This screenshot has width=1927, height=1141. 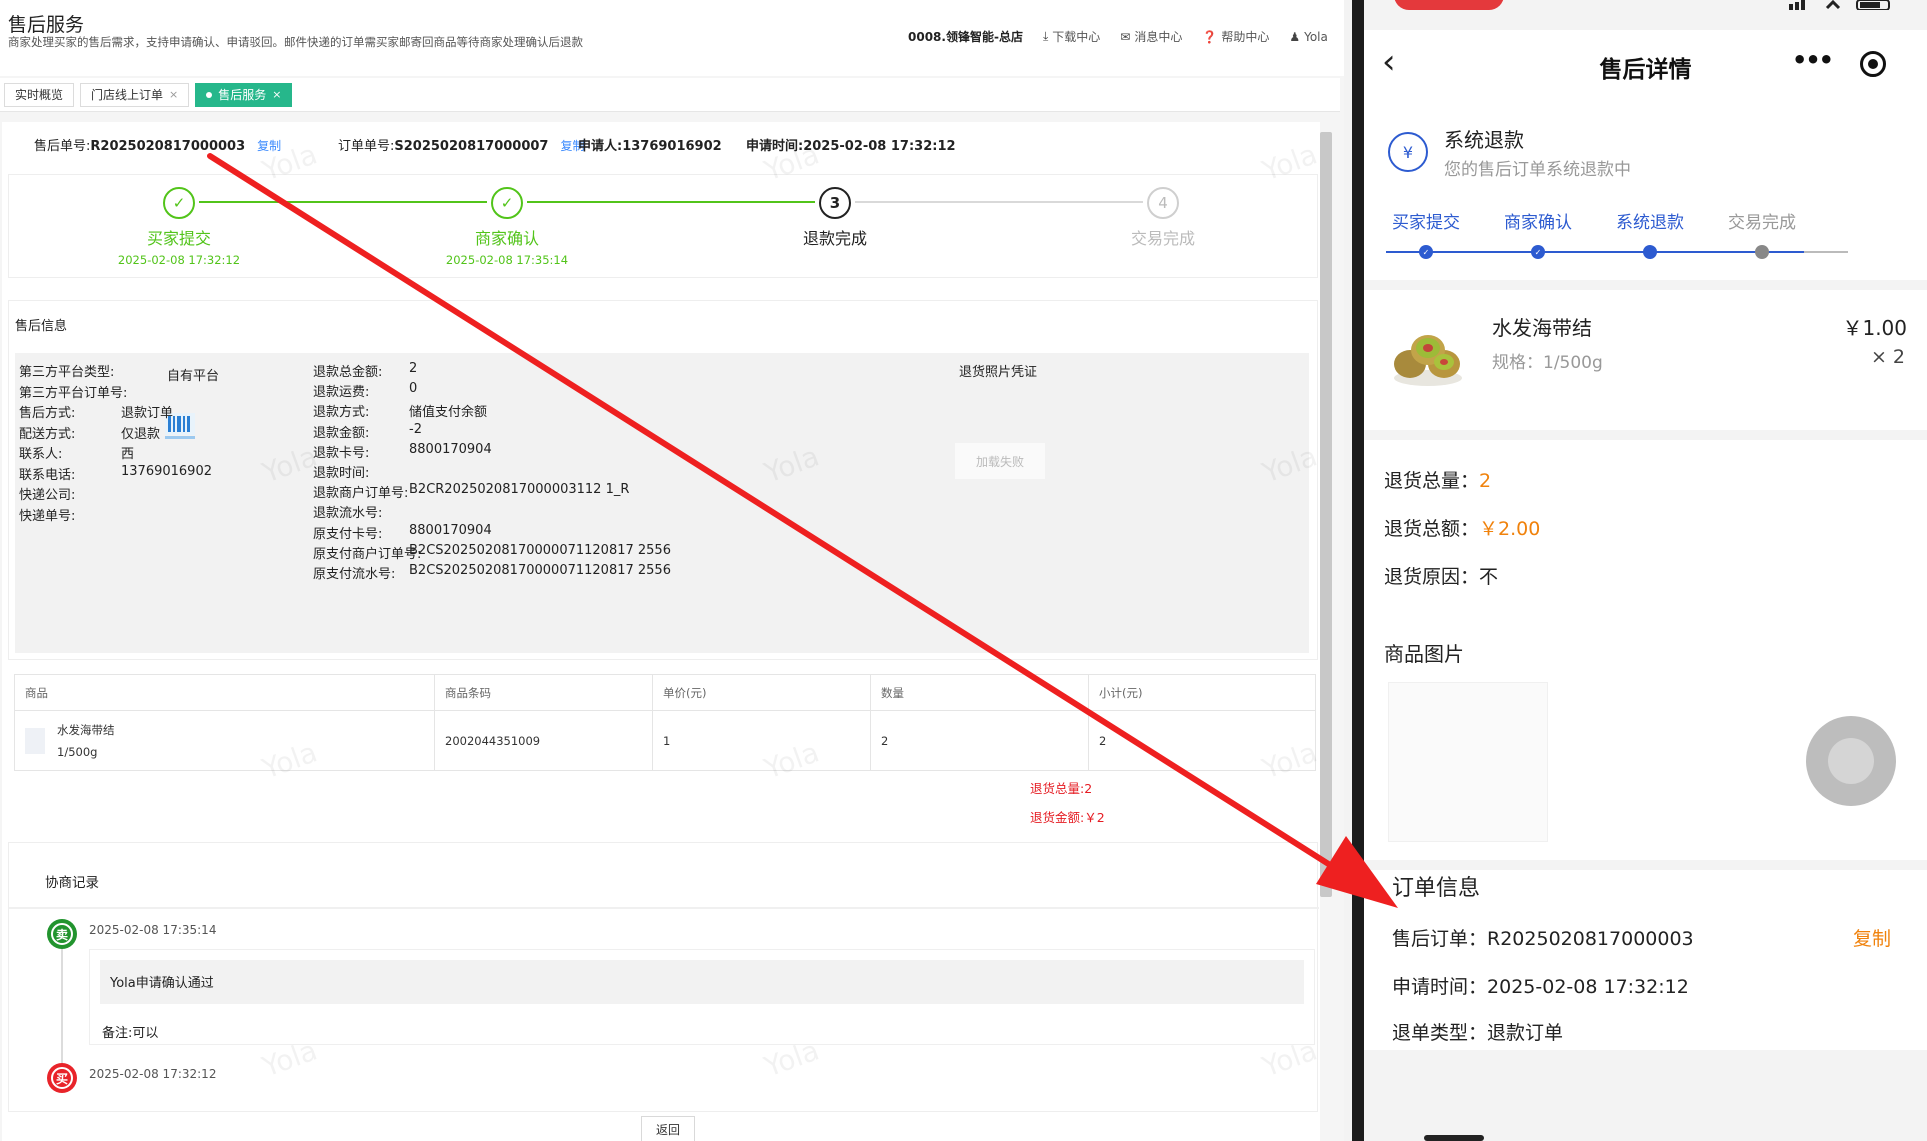 I want to click on info-value: 自有平台, so click(x=193, y=376).